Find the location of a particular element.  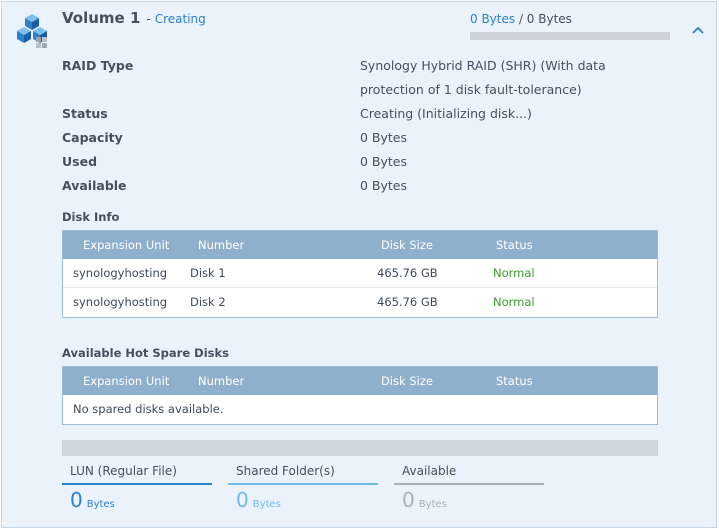

empty-row: No spared disks available. is located at coordinates (360, 409).